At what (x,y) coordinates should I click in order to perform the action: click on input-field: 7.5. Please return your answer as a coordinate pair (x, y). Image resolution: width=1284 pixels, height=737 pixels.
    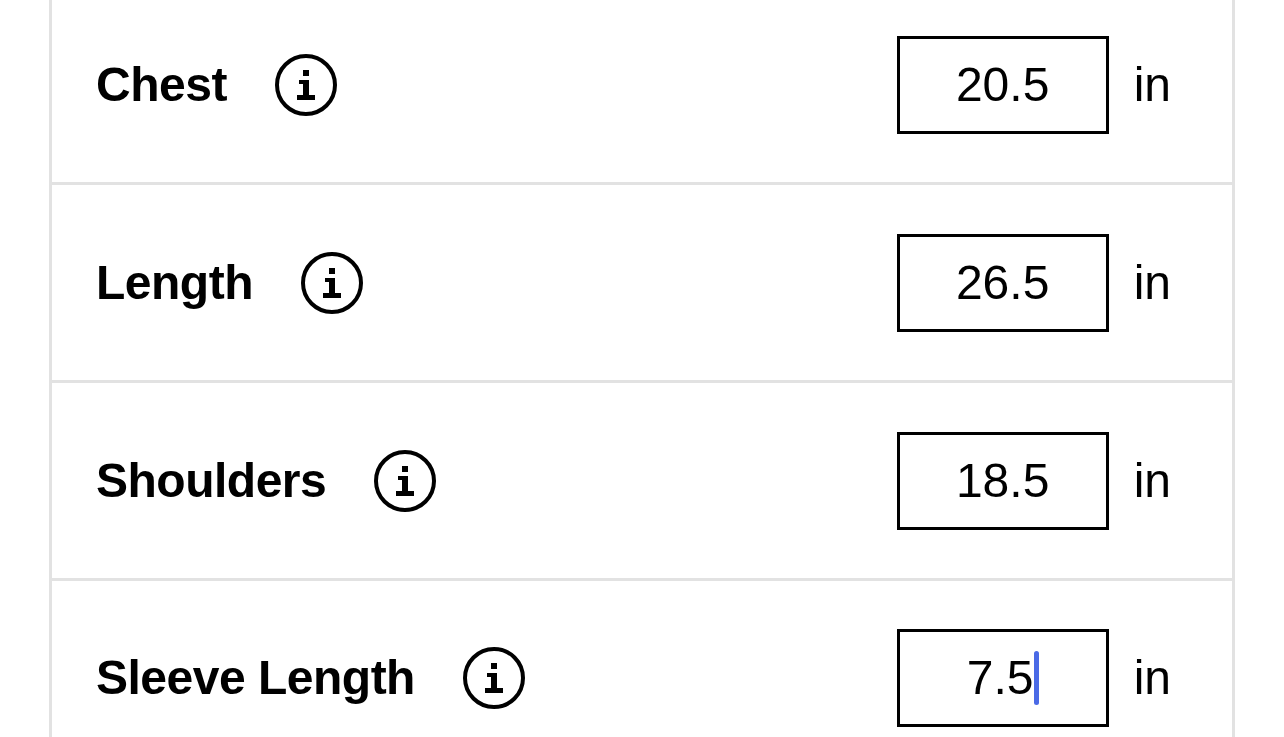
    Looking at the image, I should click on (1002, 678).